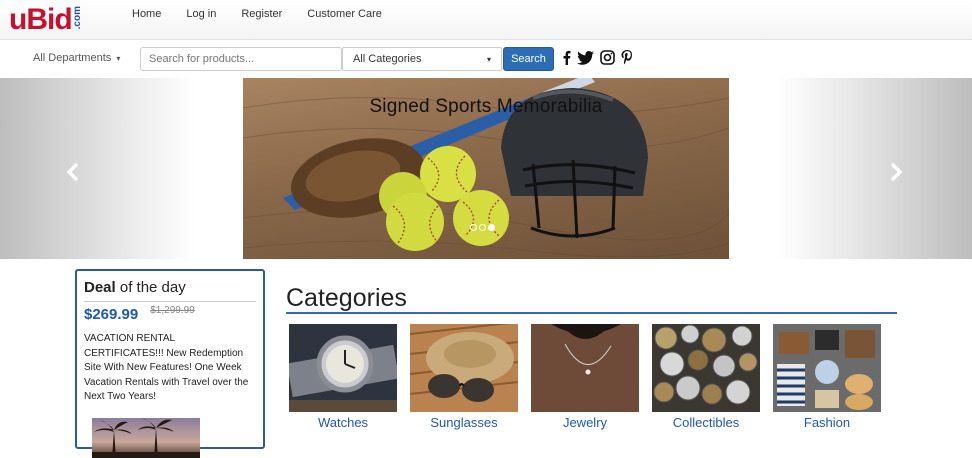 The height and width of the screenshot is (458, 972). What do you see at coordinates (201, 14) in the screenshot?
I see `nav-login-link: Log in` at bounding box center [201, 14].